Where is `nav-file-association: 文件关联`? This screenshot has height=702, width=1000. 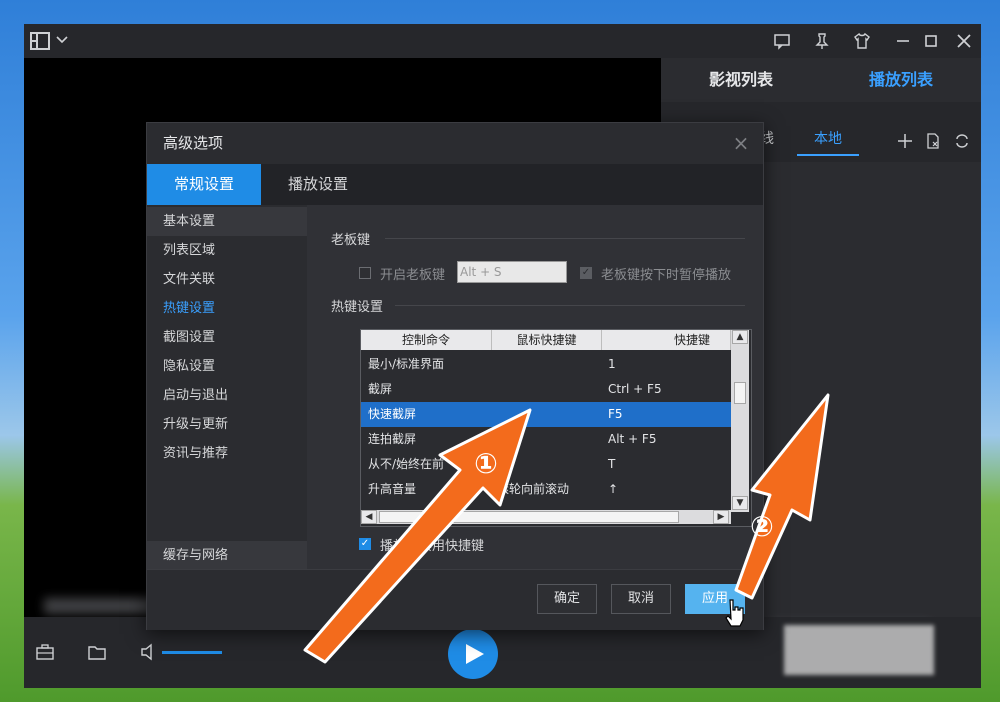 nav-file-association: 文件关联 is located at coordinates (227, 279).